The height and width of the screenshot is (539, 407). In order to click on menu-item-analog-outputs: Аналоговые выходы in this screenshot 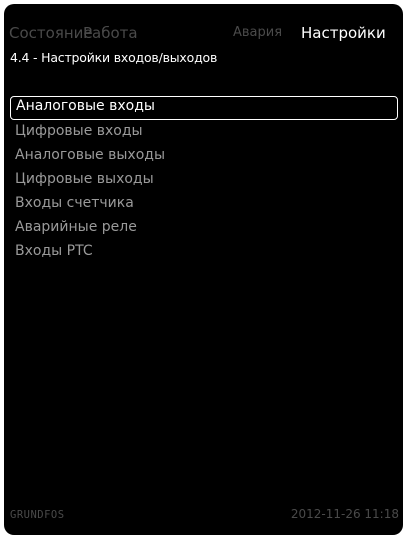, I will do `click(204, 156)`.